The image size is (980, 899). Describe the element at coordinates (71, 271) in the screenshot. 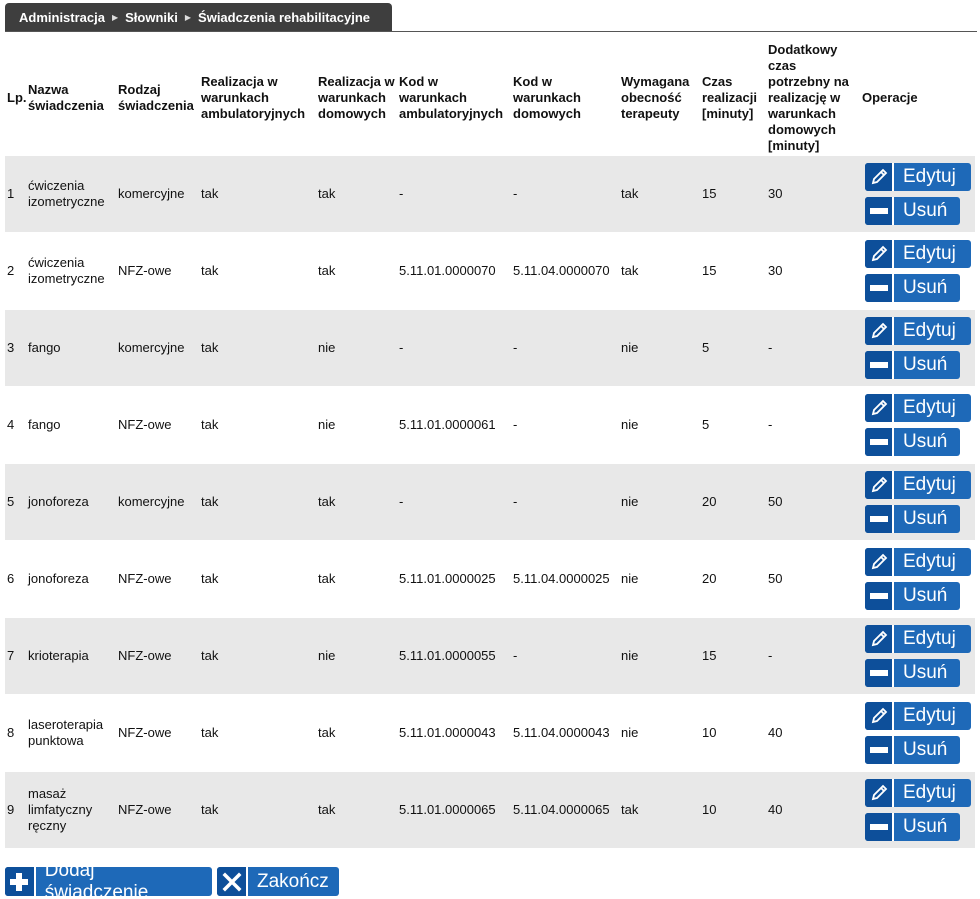

I see `cell-name: ćwiczenia izometryczne` at that location.